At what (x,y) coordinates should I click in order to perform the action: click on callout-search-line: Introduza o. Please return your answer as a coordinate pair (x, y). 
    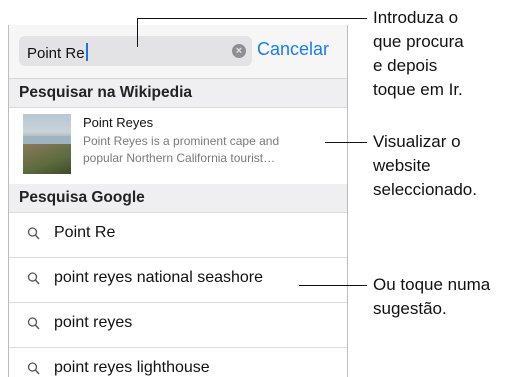
    Looking at the image, I should click on (416, 17).